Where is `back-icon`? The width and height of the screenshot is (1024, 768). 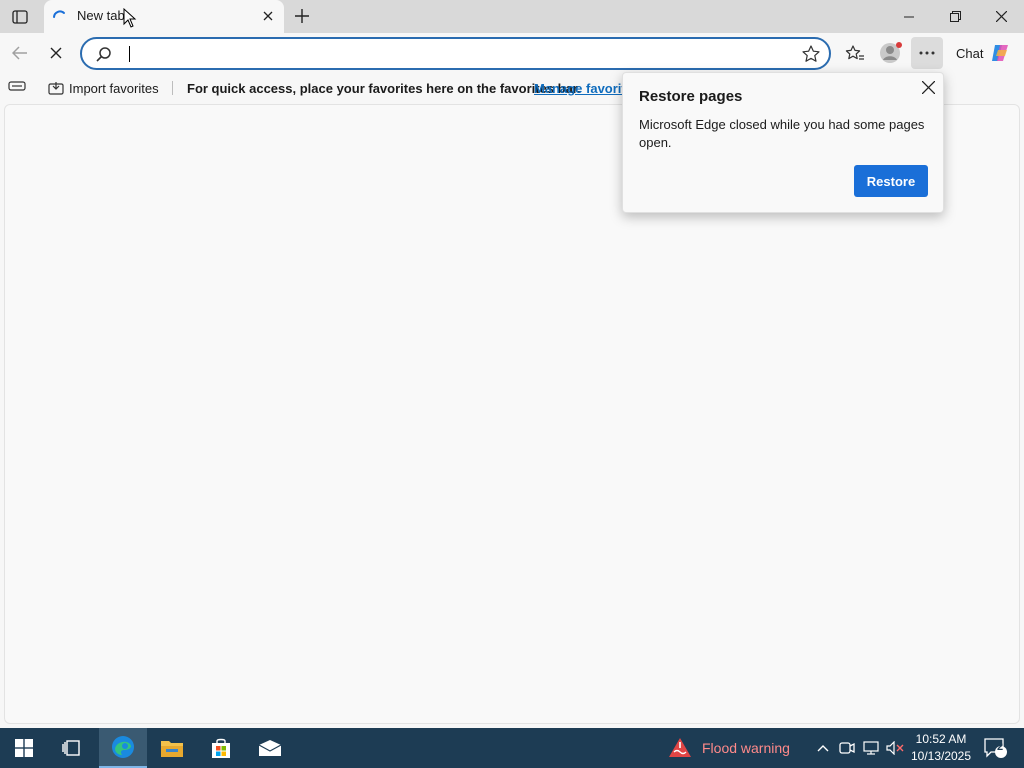
back-icon is located at coordinates (19, 53).